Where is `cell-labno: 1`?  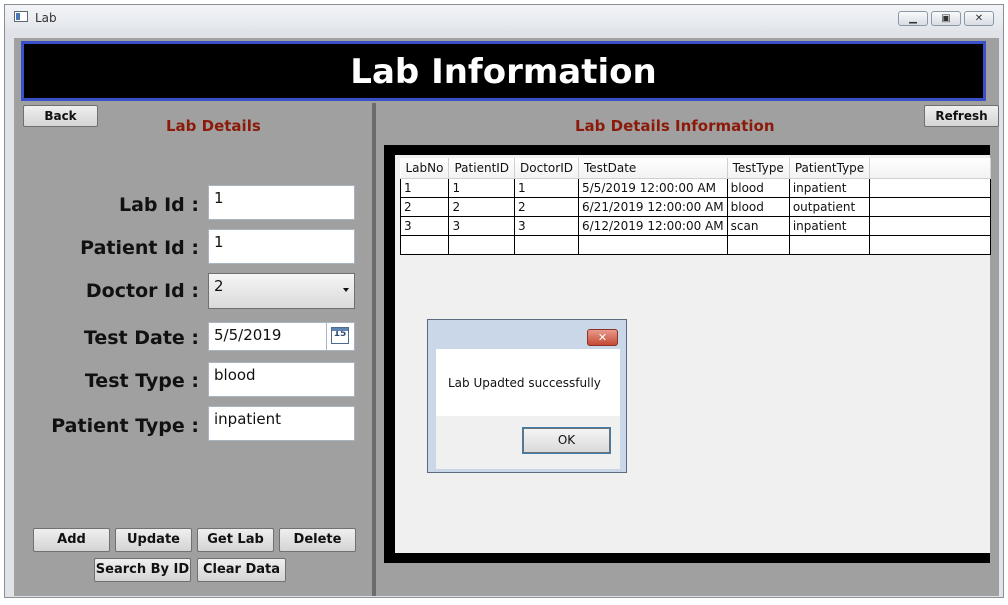 cell-labno: 1 is located at coordinates (424, 188).